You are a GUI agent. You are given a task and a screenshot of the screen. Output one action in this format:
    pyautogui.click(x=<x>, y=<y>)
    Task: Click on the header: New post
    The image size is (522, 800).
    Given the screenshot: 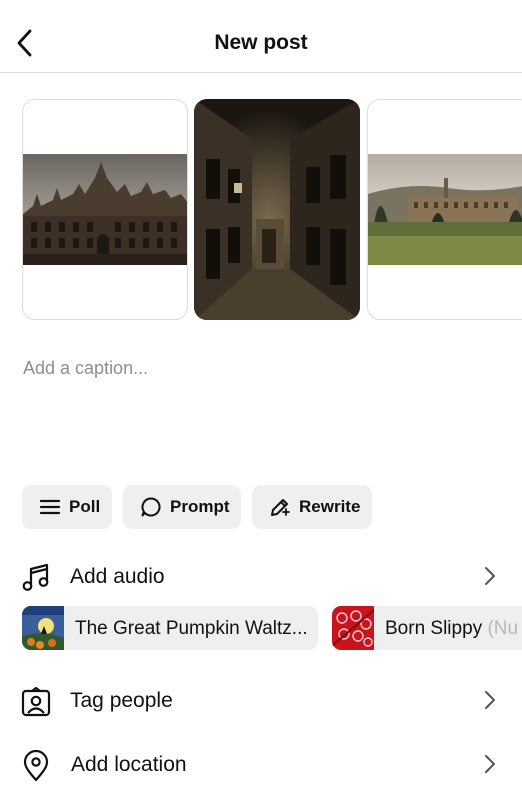 What is the action you would take?
    pyautogui.click(x=261, y=36)
    